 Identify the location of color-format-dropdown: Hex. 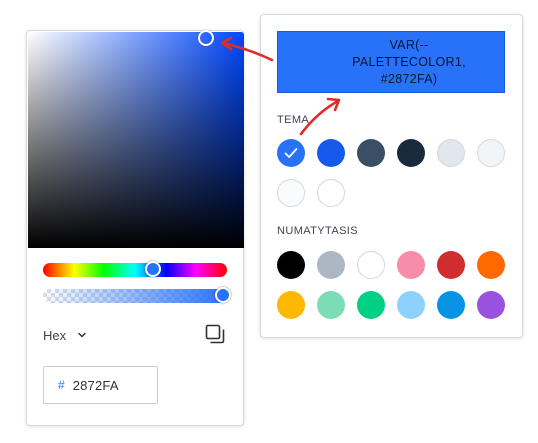
(65, 335).